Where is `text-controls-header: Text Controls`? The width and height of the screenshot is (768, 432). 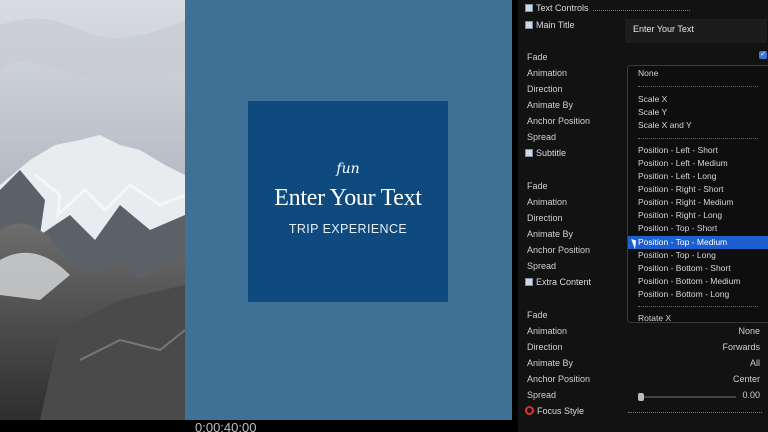 text-controls-header: Text Controls is located at coordinates (557, 8).